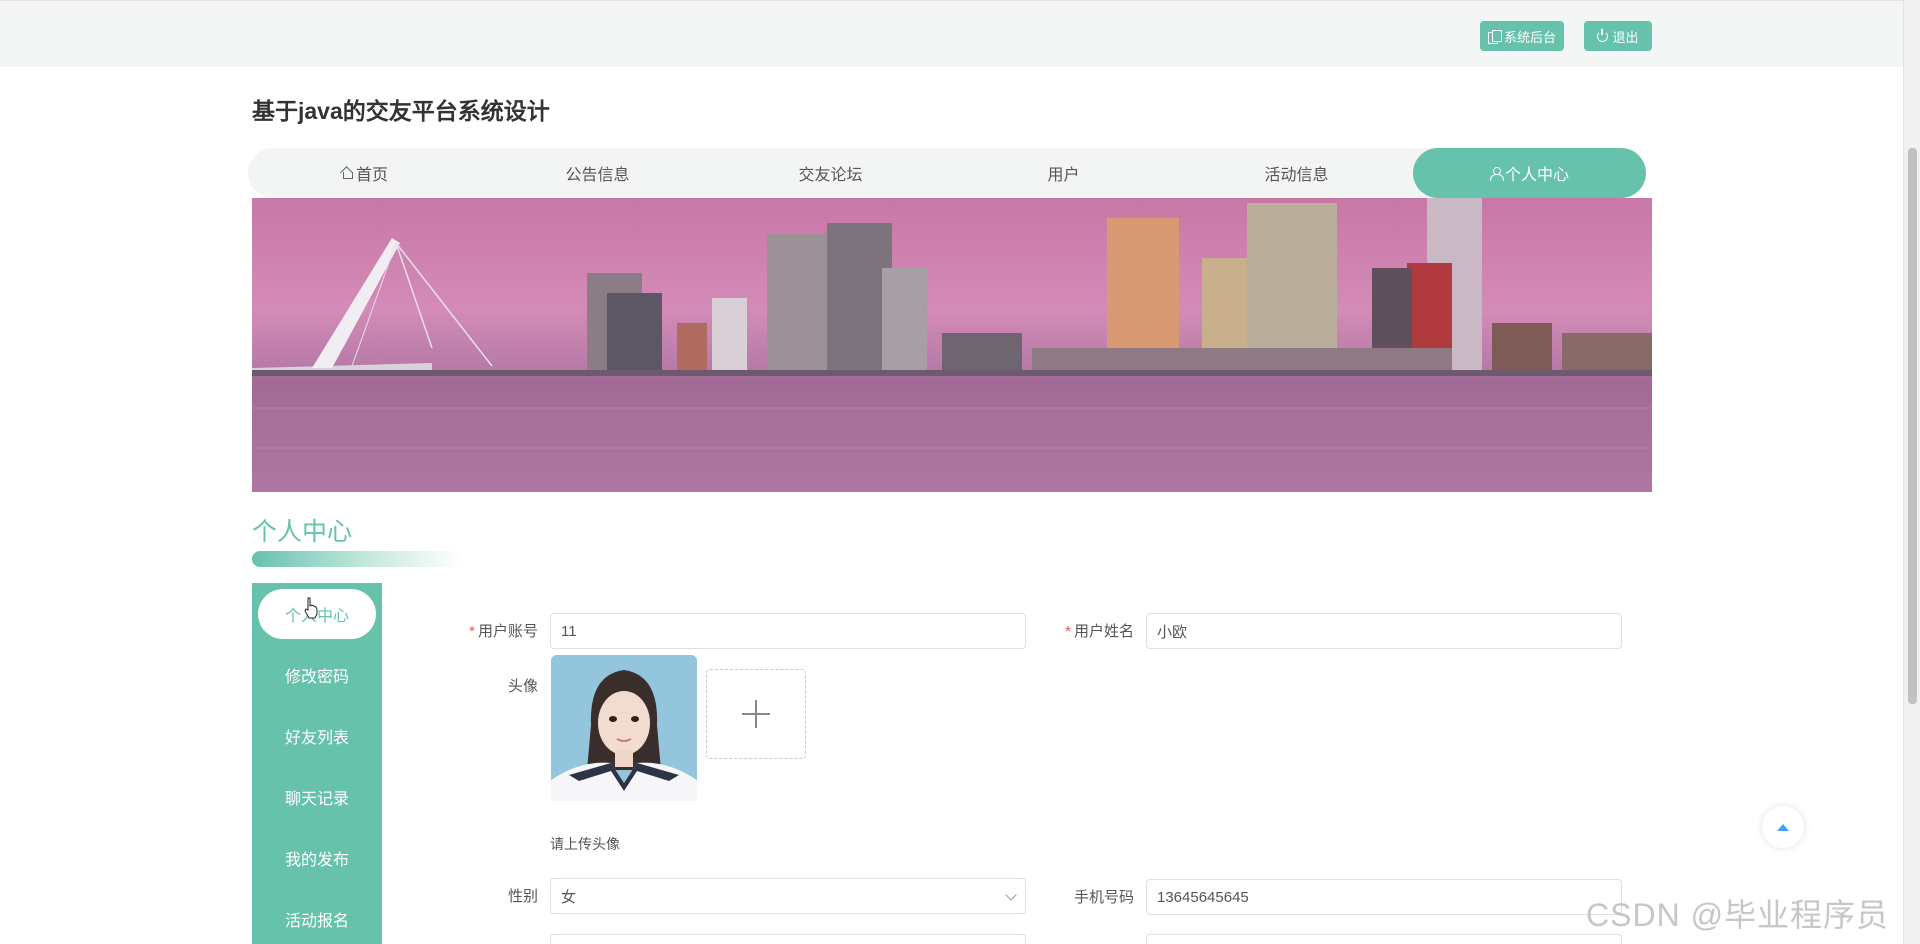 The height and width of the screenshot is (944, 1920). I want to click on nav-item-activities: 活动信息, so click(1296, 173).